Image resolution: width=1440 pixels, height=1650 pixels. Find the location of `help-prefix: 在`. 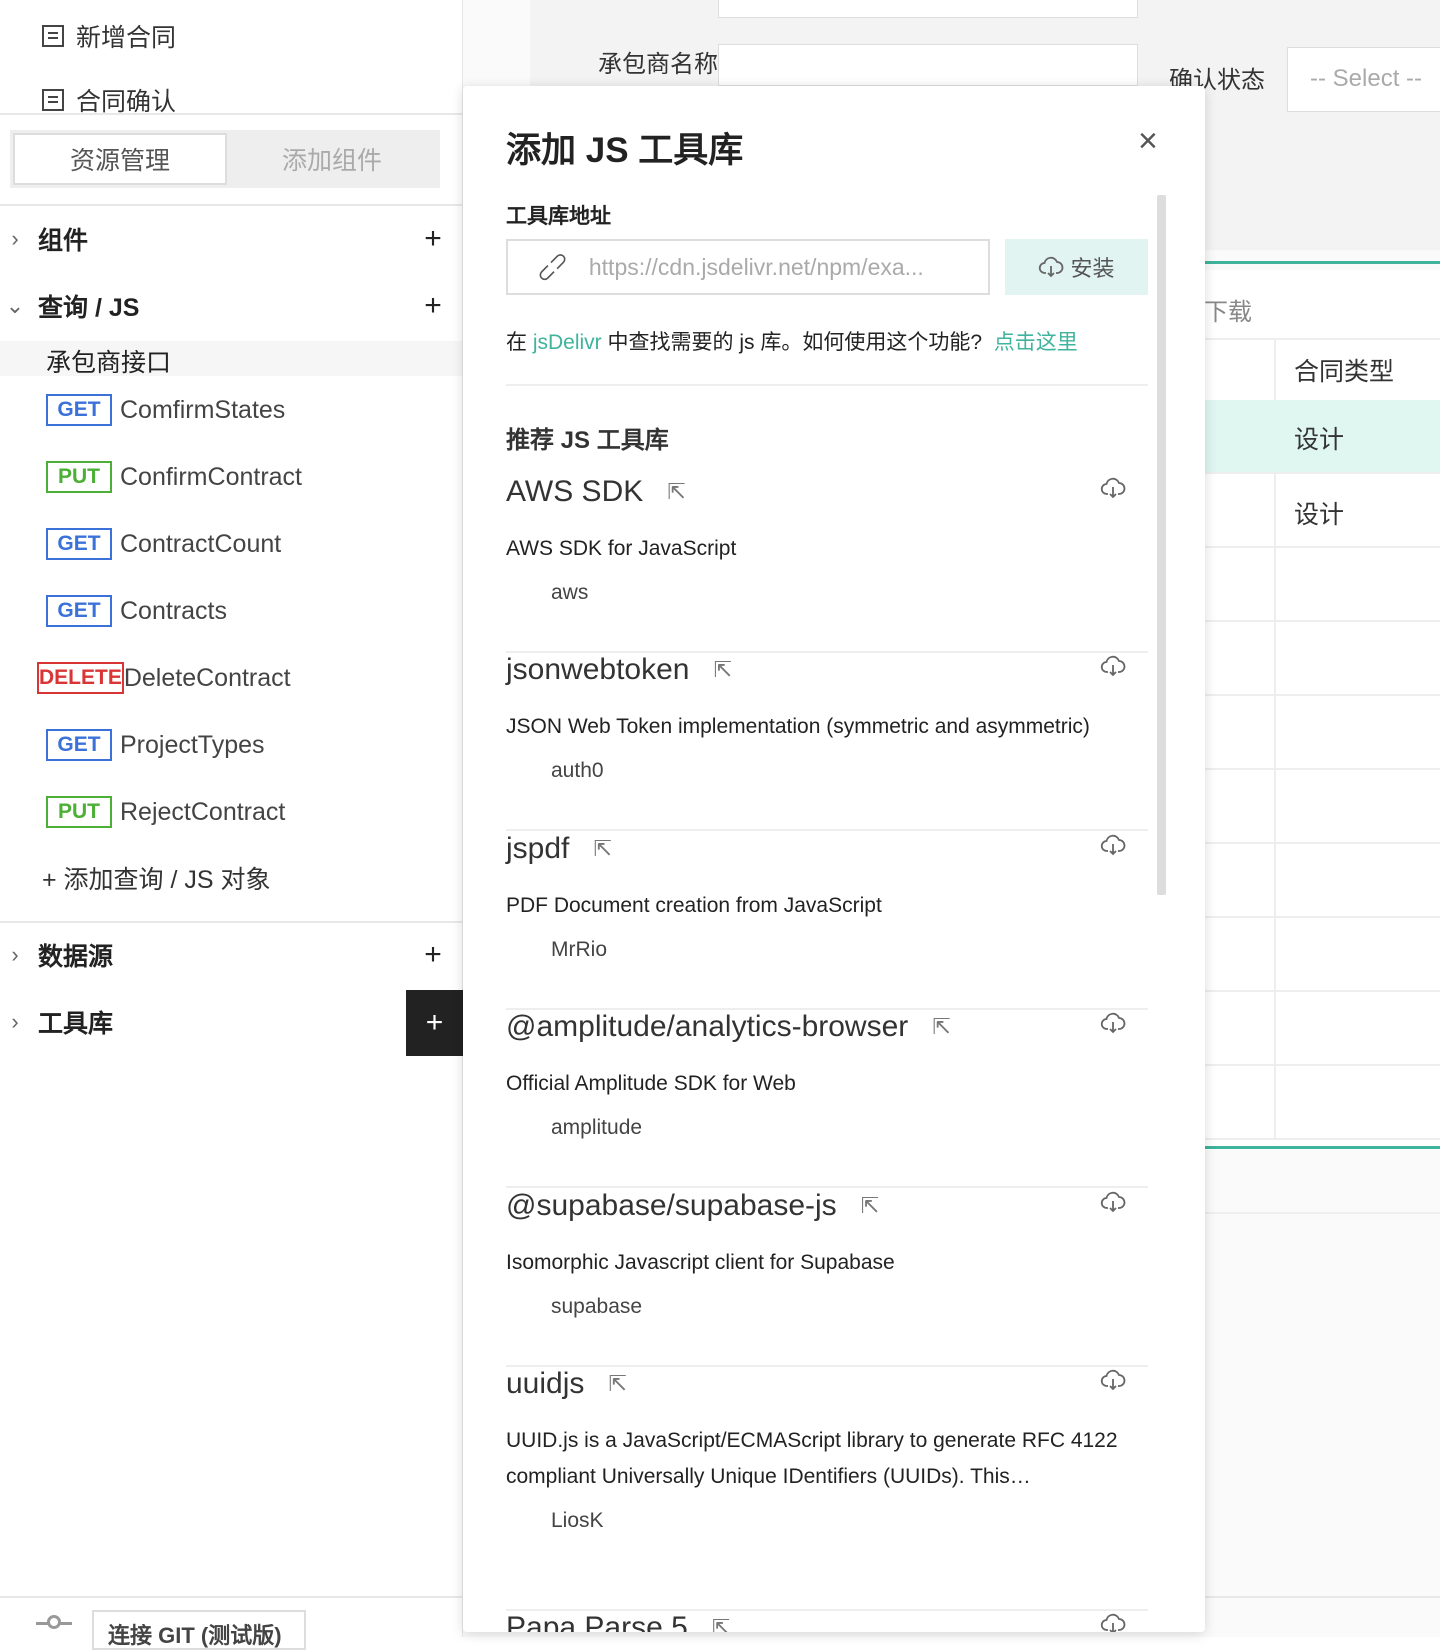

help-prefix: 在 is located at coordinates (519, 342).